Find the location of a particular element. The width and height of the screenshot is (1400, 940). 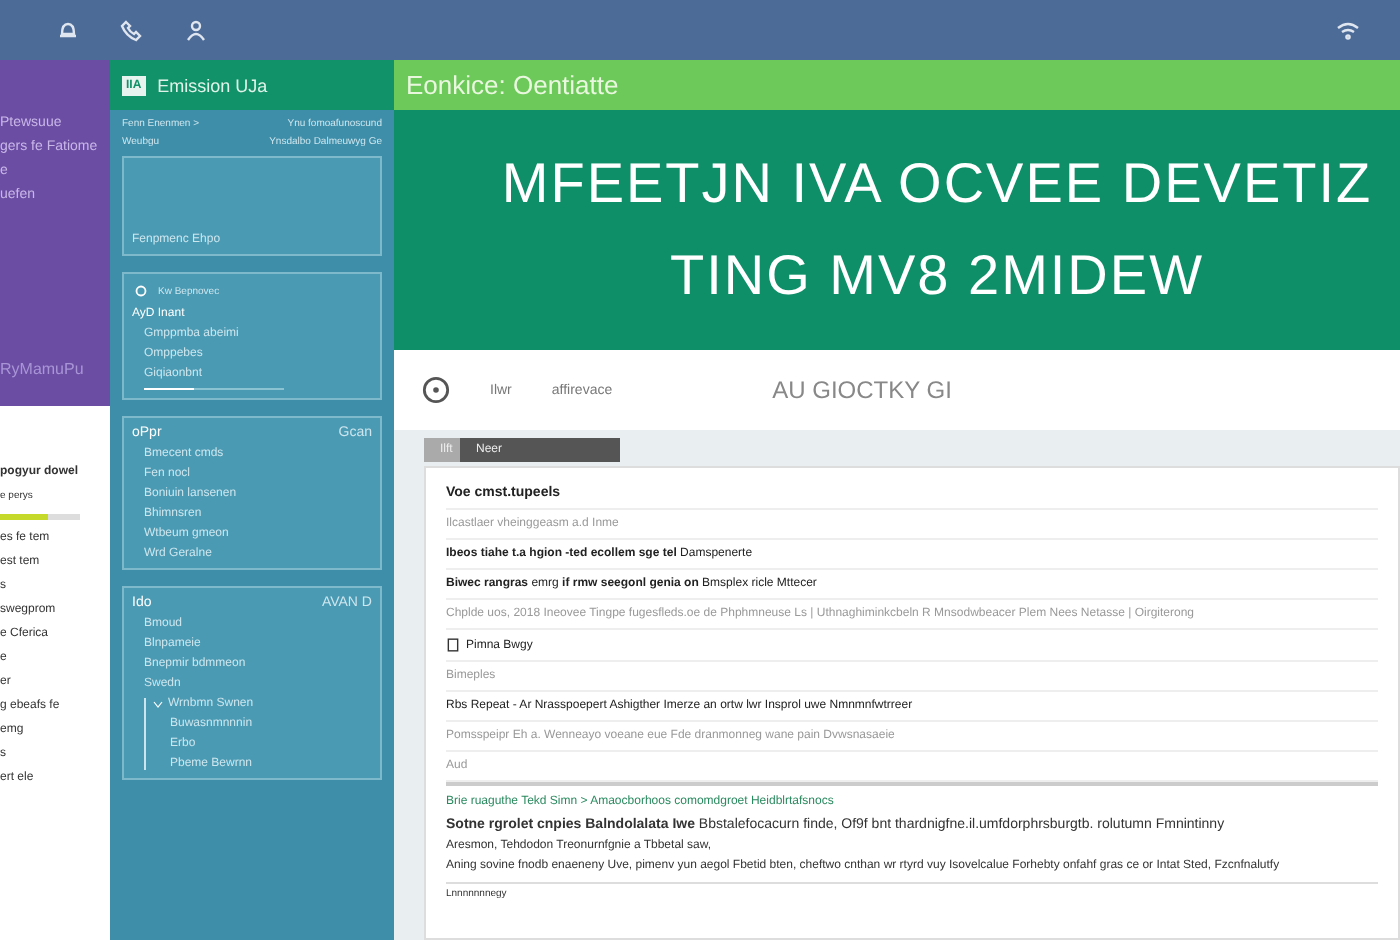

bell-icon is located at coordinates (68, 30).